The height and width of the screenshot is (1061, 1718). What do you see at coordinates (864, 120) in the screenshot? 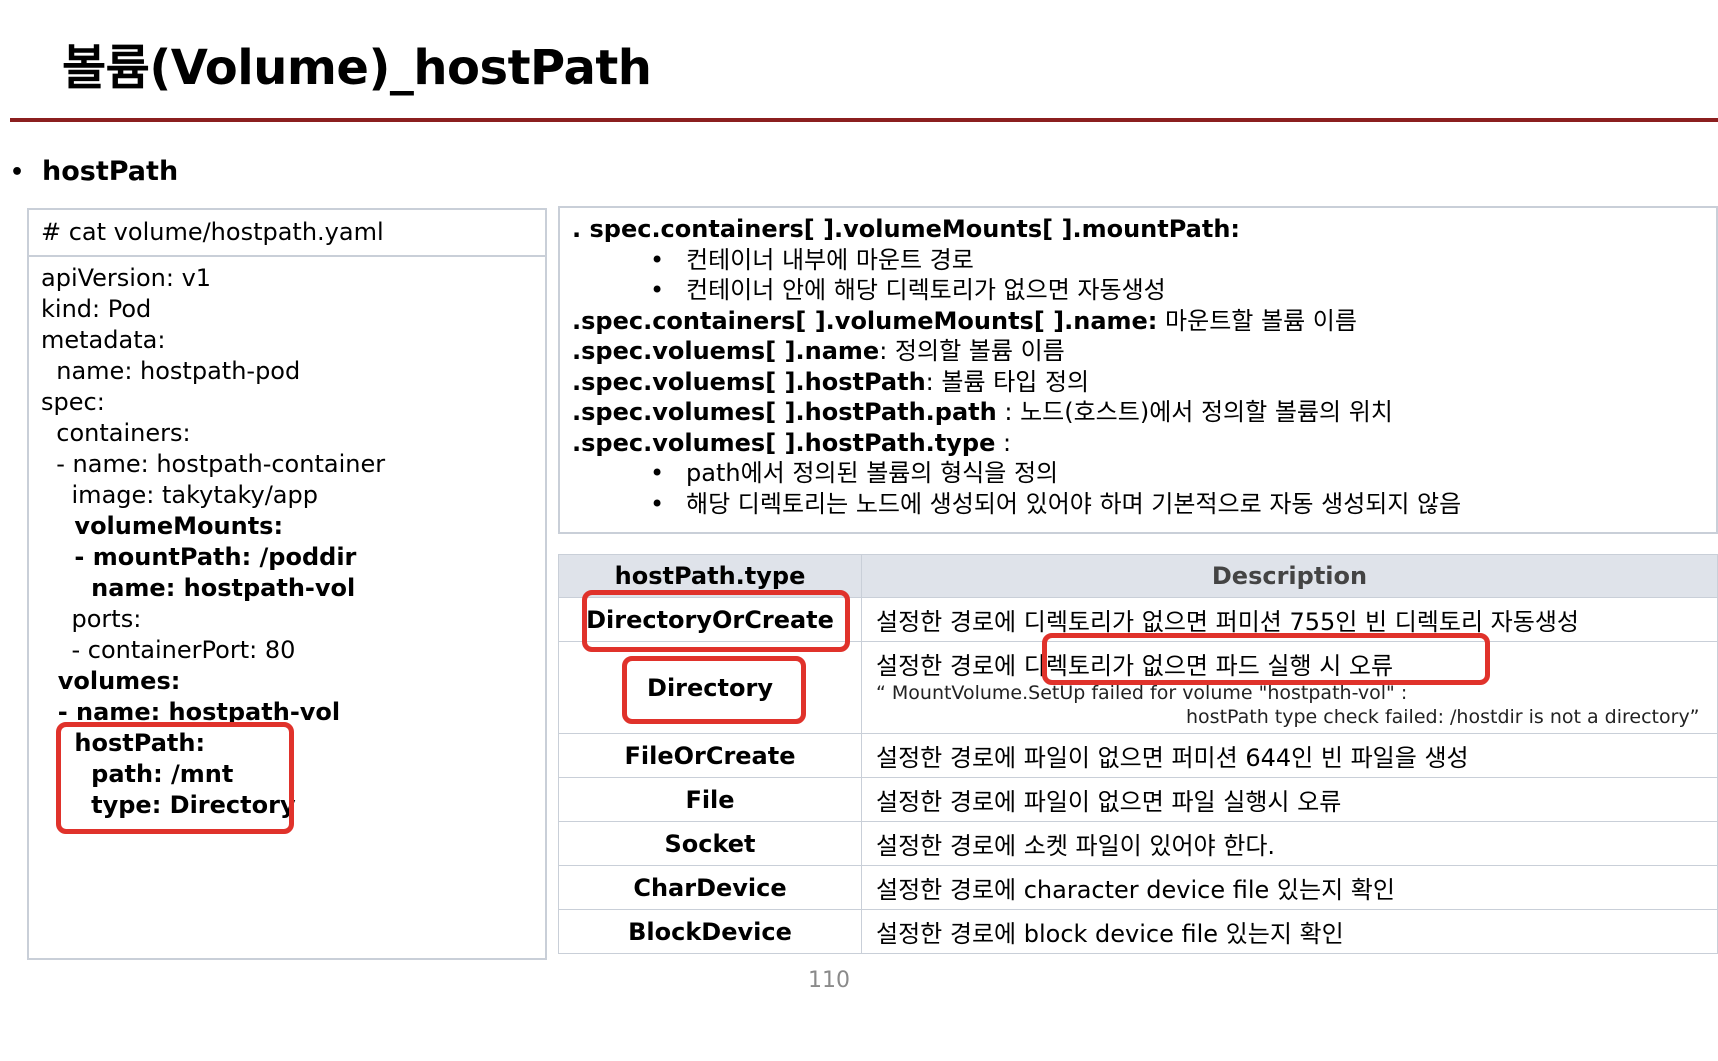
I see `title-divider` at bounding box center [864, 120].